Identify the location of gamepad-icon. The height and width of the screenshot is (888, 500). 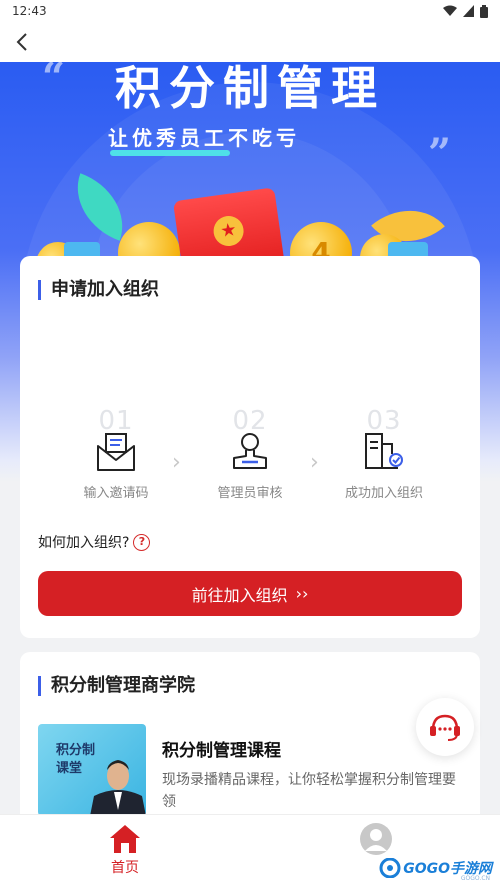
(390, 868).